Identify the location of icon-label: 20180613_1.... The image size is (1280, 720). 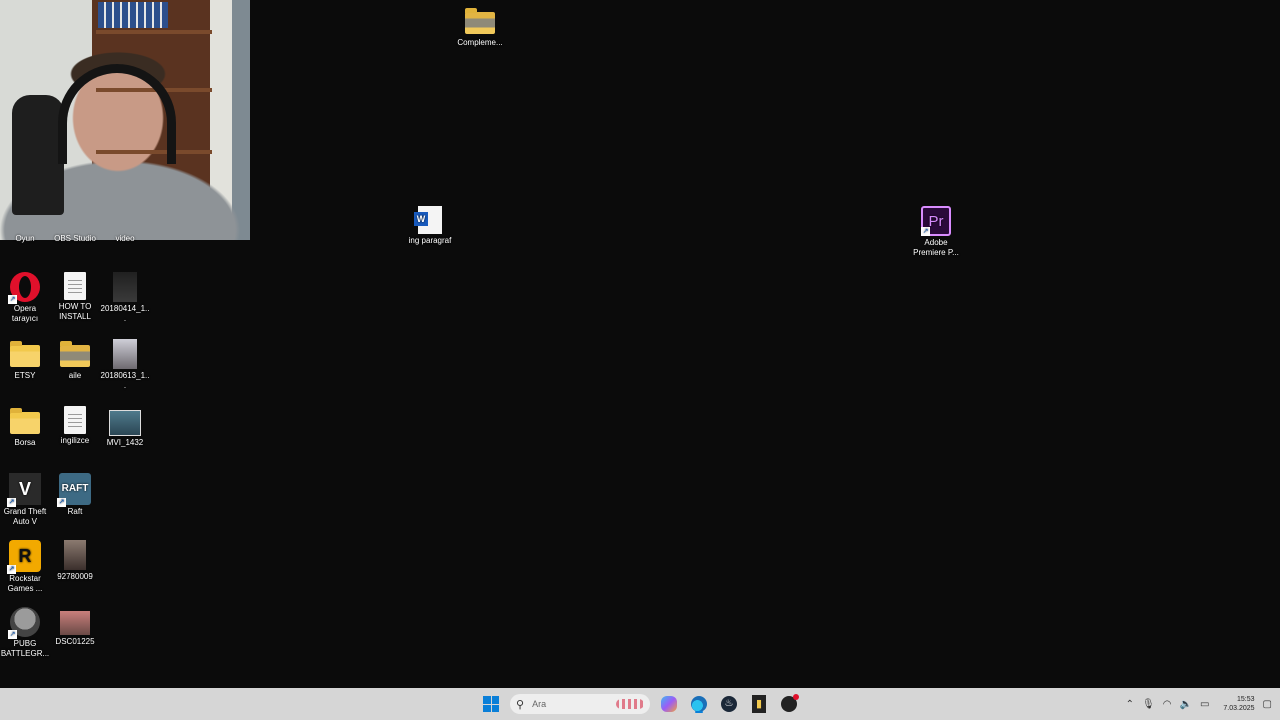
(125, 380).